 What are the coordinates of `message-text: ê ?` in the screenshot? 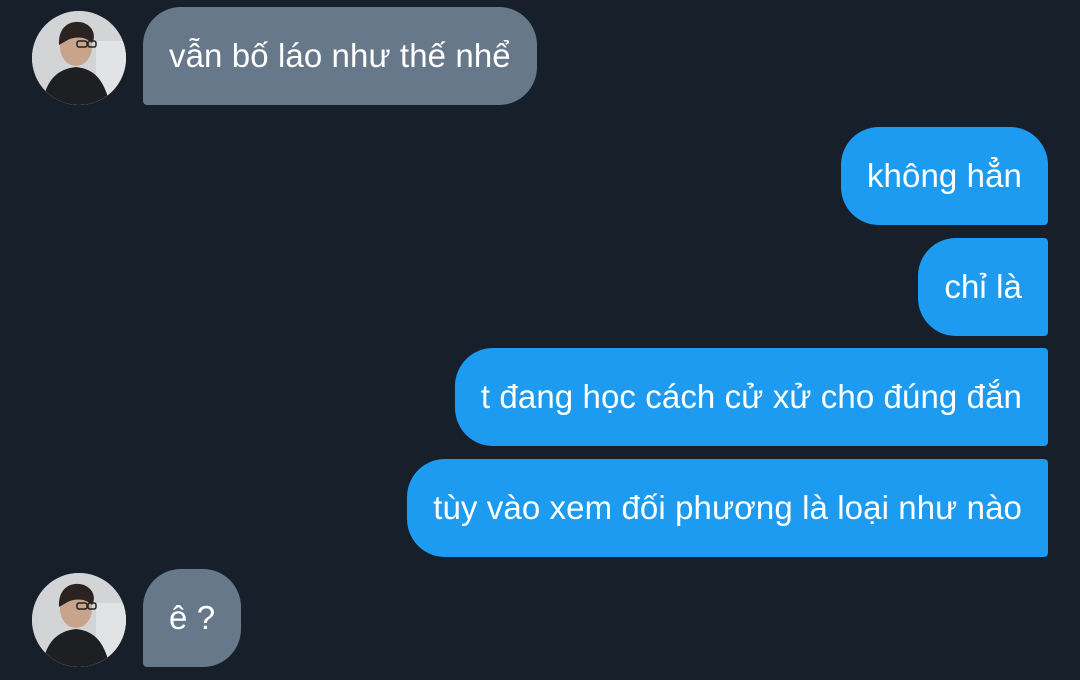 It's located at (192, 617).